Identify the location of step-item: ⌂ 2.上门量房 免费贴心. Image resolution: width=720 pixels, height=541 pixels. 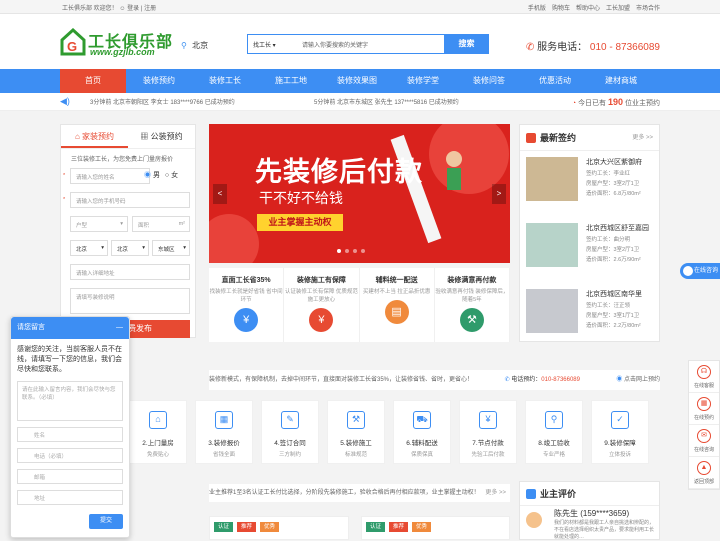
(158, 432).